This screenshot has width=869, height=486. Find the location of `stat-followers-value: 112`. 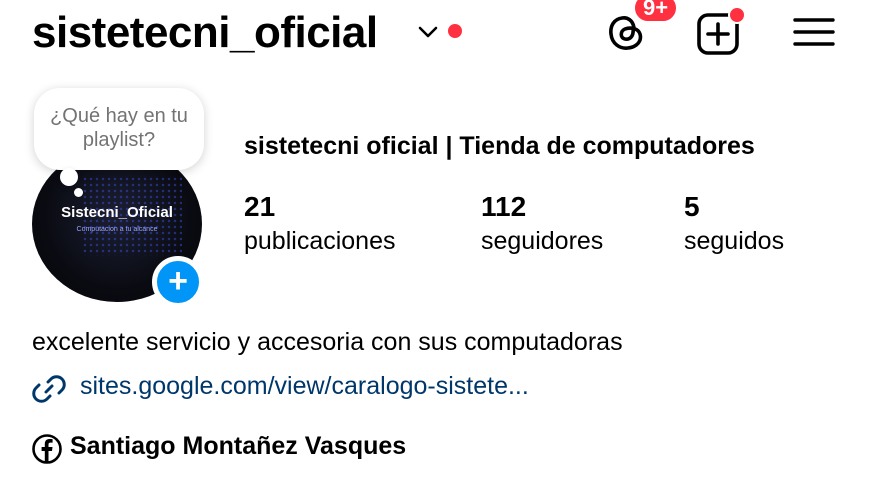

stat-followers-value: 112 is located at coordinates (504, 206).